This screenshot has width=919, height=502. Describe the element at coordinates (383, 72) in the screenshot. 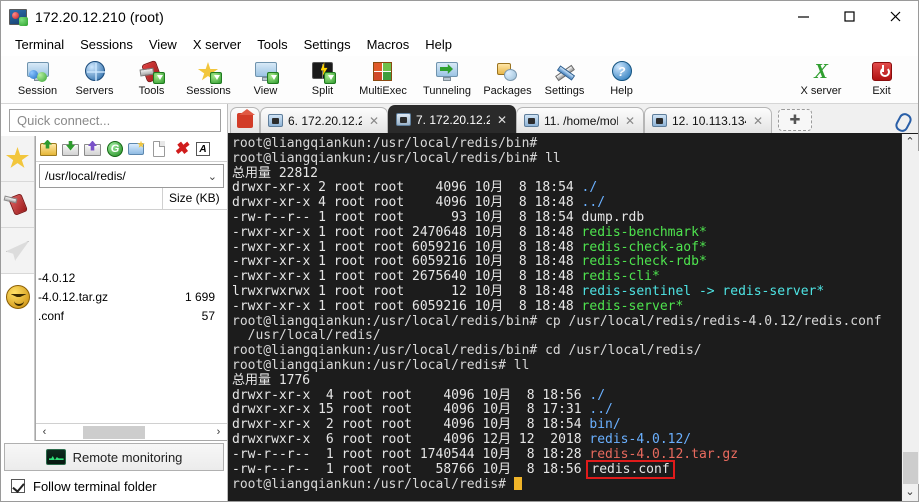

I see `multiexec-icon` at that location.